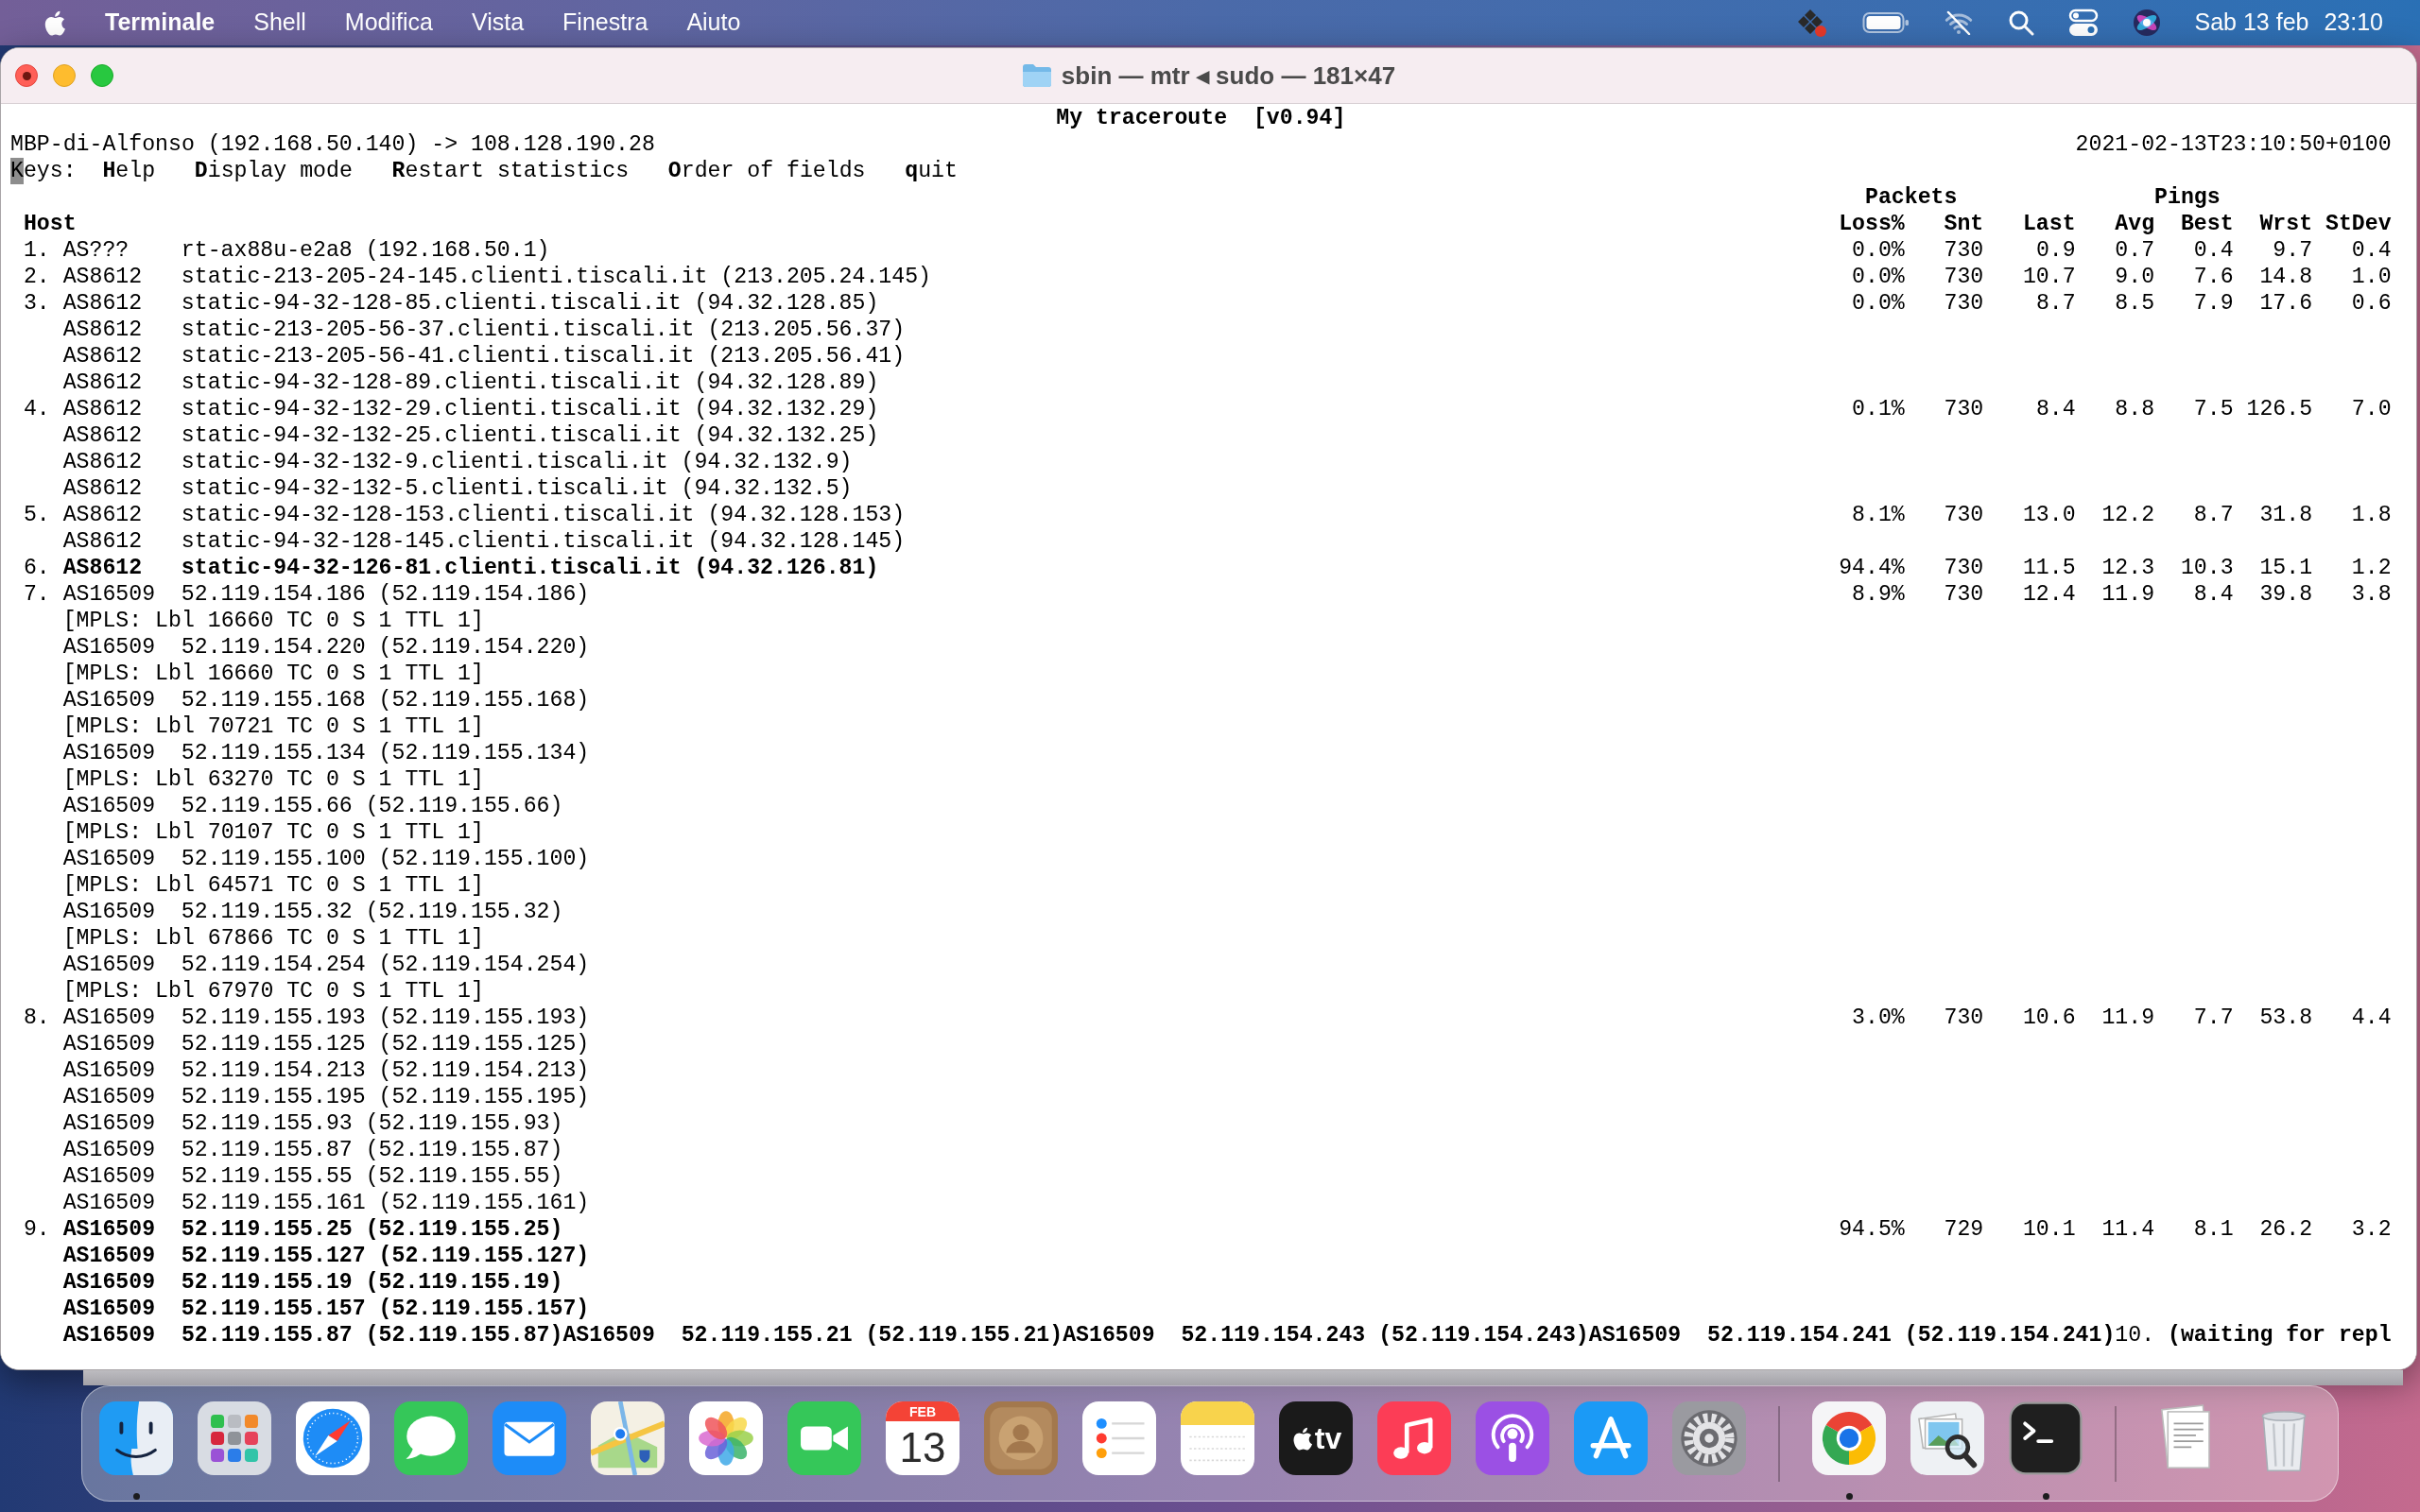 The image size is (2420, 1512). I want to click on menu-bar-date: Sab 13 feb, so click(2252, 23).